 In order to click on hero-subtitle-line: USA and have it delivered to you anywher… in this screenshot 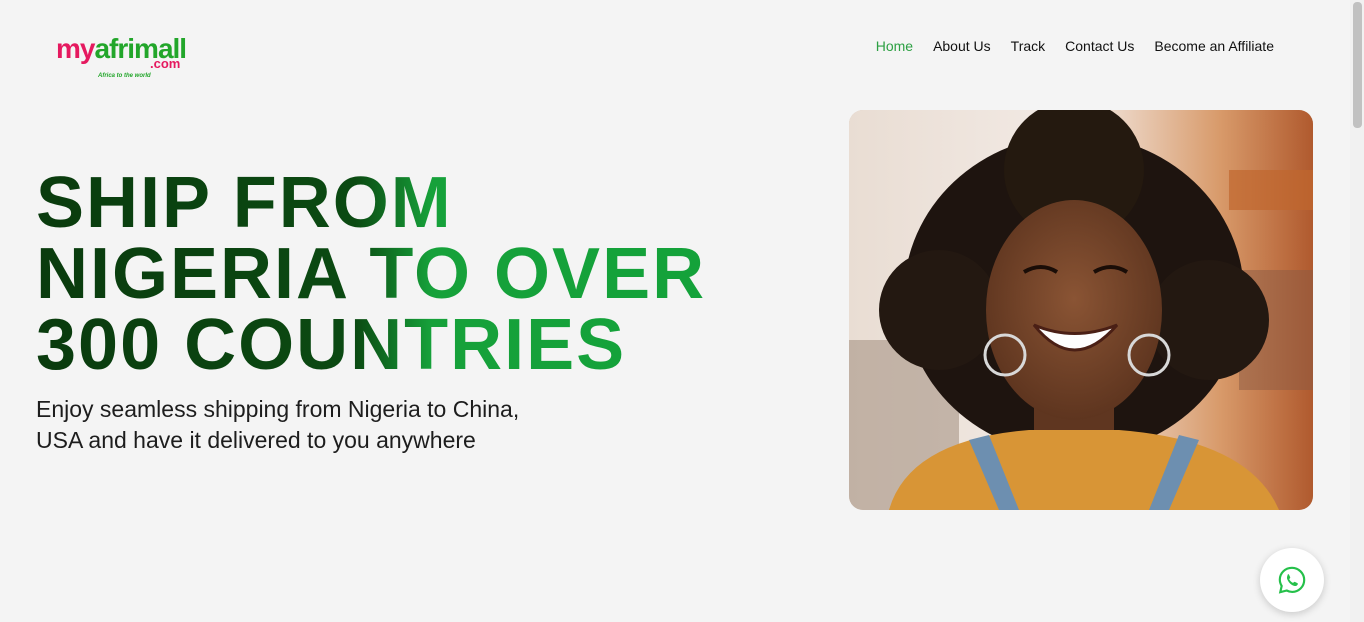, I will do `click(256, 440)`.